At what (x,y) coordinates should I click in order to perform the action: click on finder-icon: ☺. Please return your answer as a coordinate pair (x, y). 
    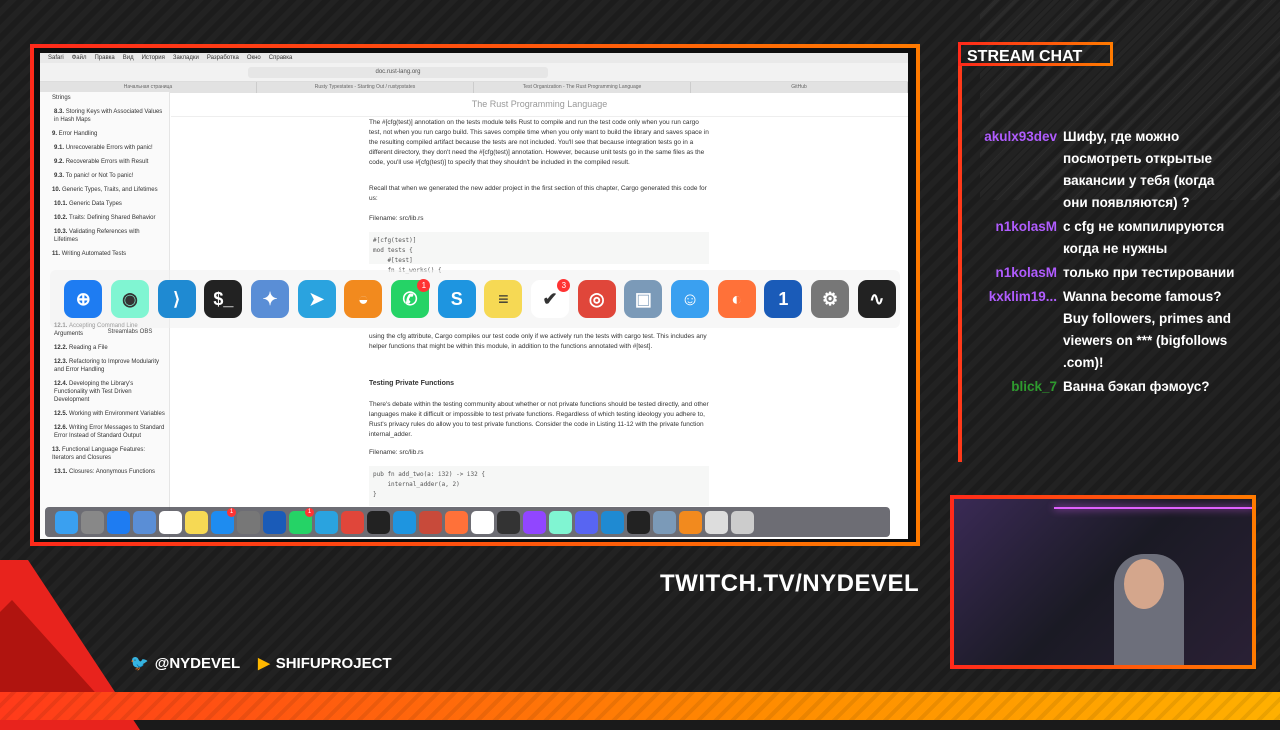
    Looking at the image, I should click on (690, 299).